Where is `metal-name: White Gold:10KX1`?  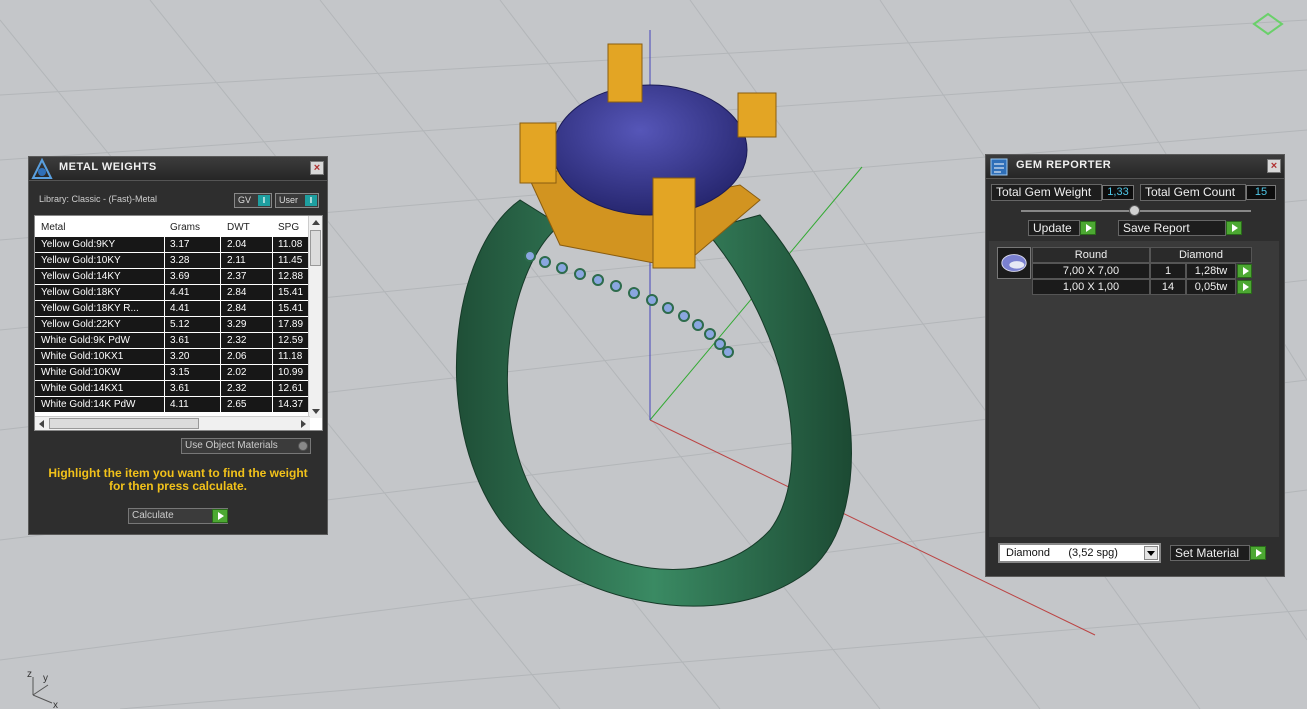 metal-name: White Gold:10KX1 is located at coordinates (82, 356).